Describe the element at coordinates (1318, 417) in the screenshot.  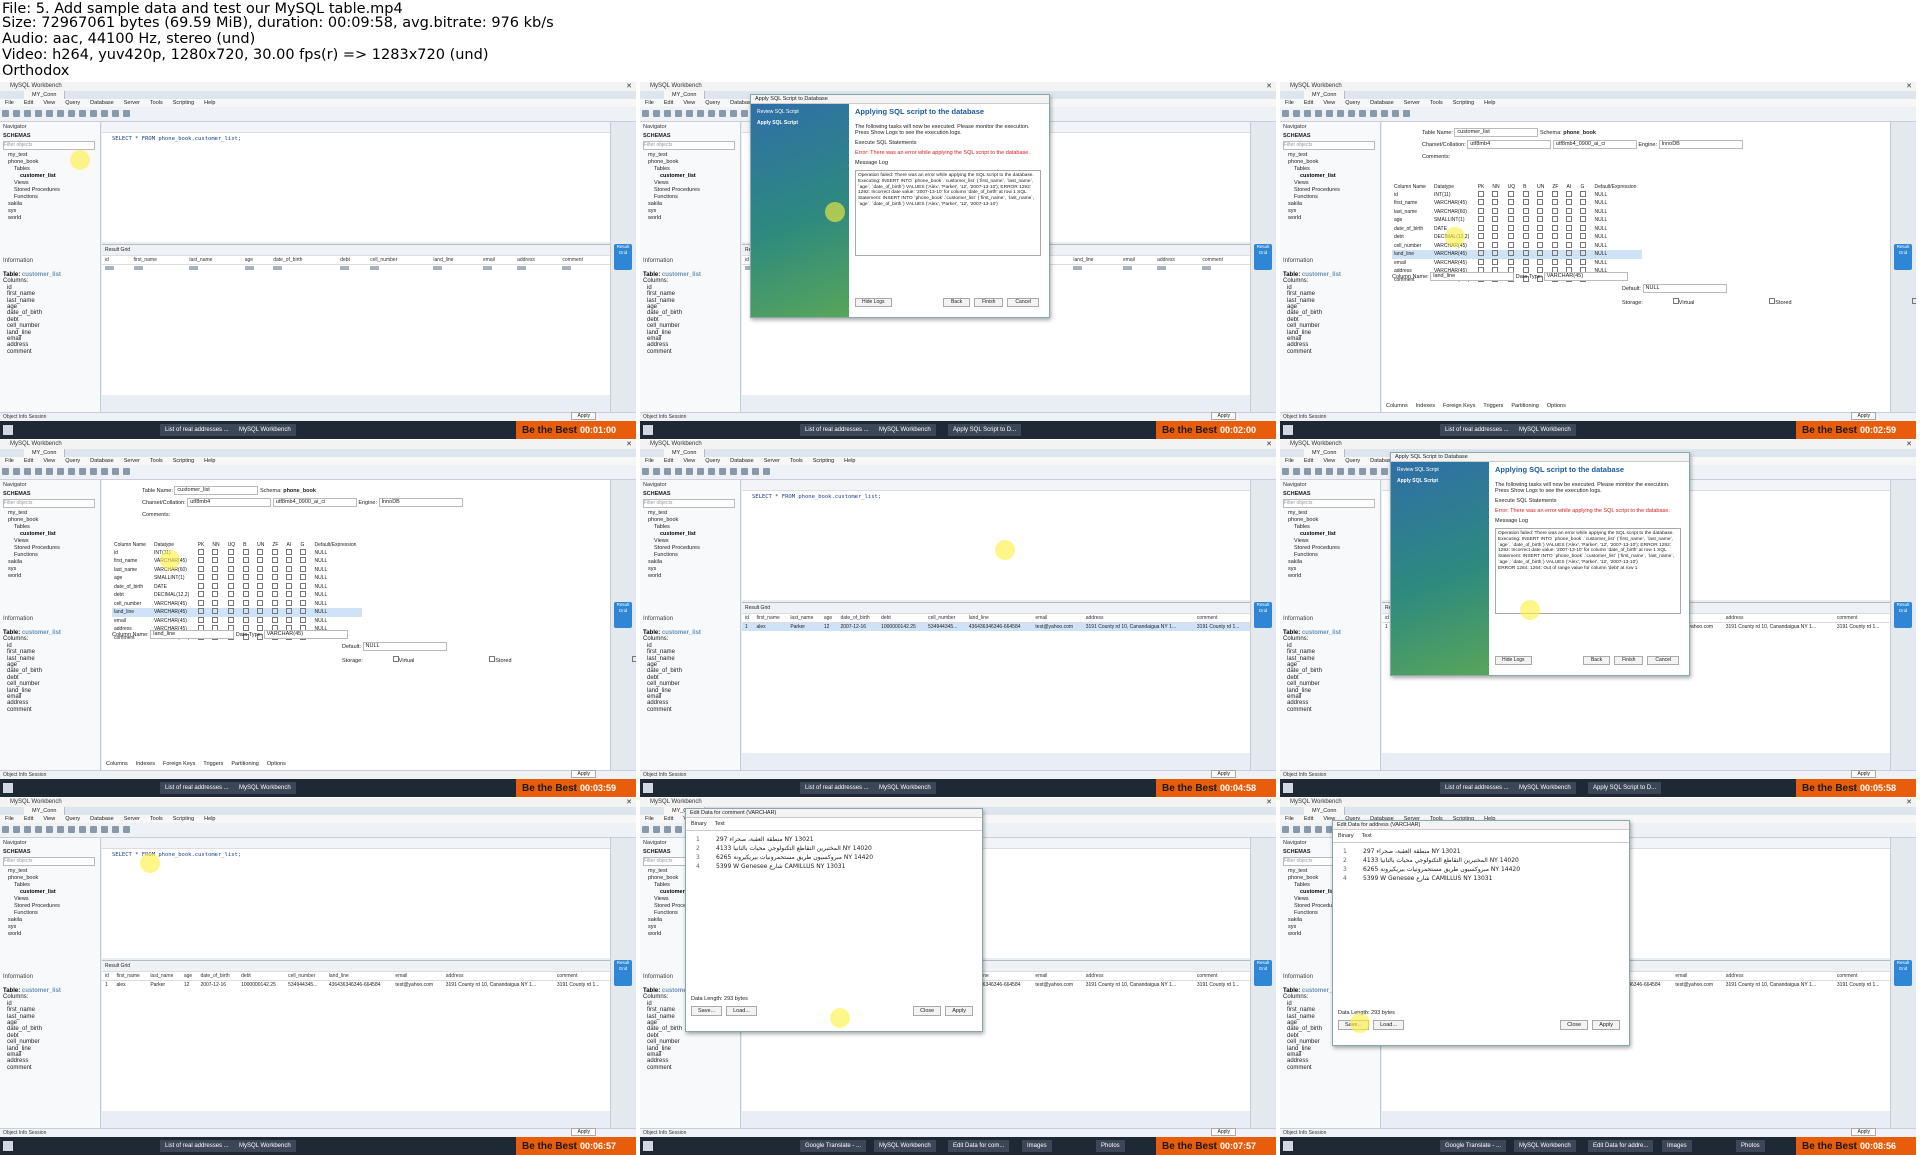
I see `session-tab: Session` at that location.